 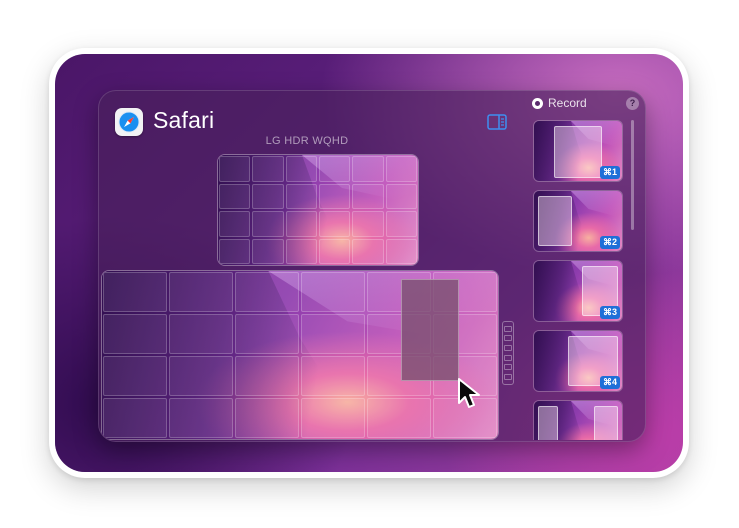 I want to click on layout-shortcut-badge: ⌘2, so click(x=609, y=242).